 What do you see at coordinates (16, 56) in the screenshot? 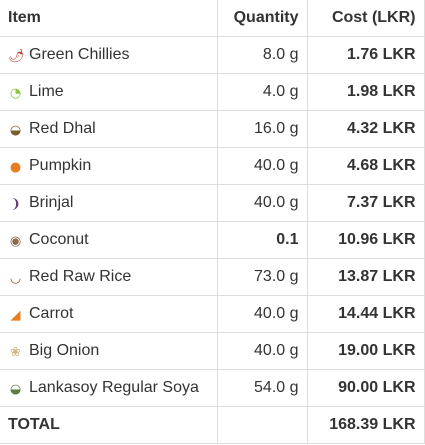
I see `hot-pepper-icon: 🌶` at bounding box center [16, 56].